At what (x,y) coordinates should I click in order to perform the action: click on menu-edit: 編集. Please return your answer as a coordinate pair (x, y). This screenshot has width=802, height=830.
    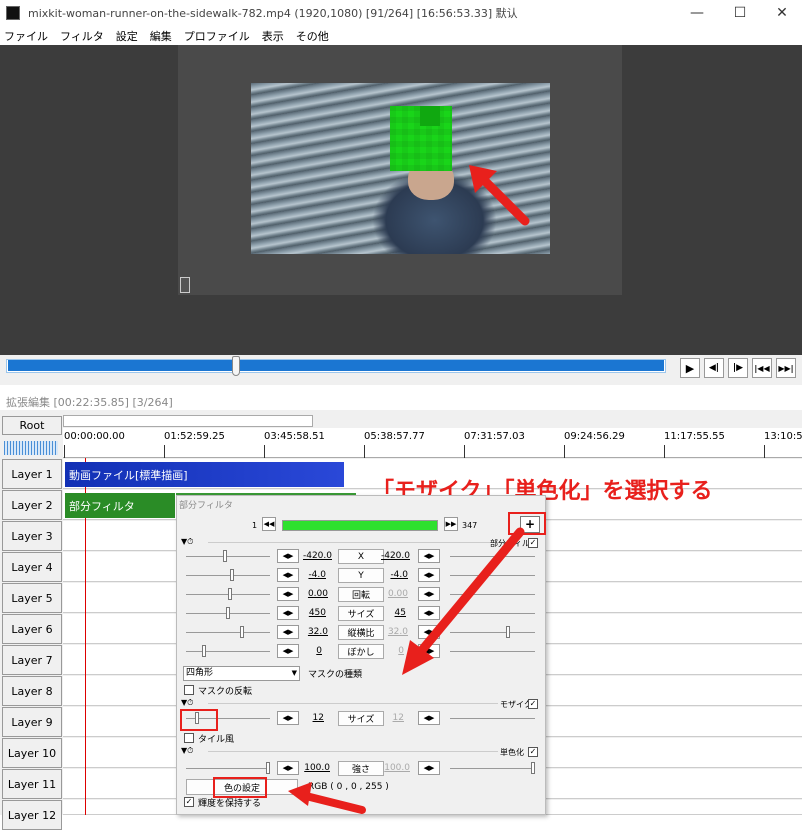
    Looking at the image, I should click on (161, 36).